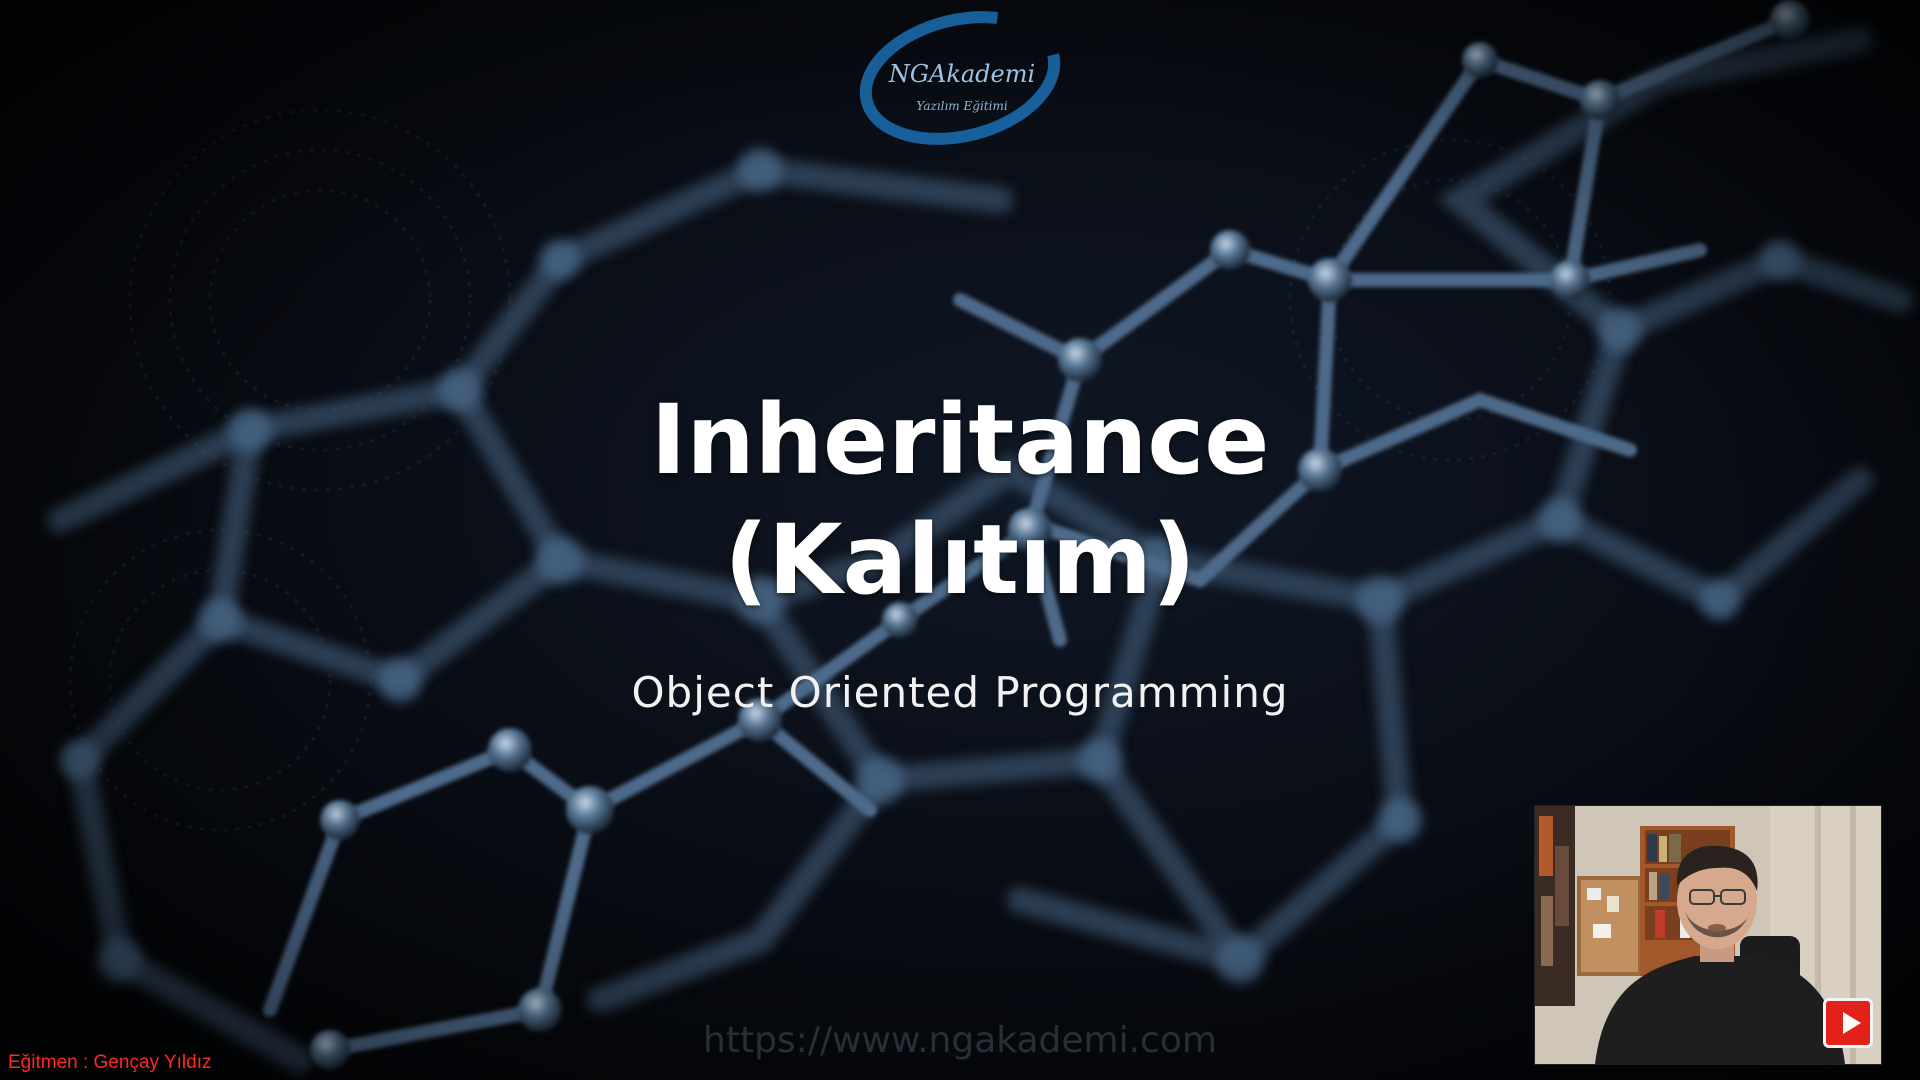 The height and width of the screenshot is (1080, 1920). Describe the element at coordinates (960, 500) in the screenshot. I see `slide-title: Inheritance (Kalıtım)` at that location.